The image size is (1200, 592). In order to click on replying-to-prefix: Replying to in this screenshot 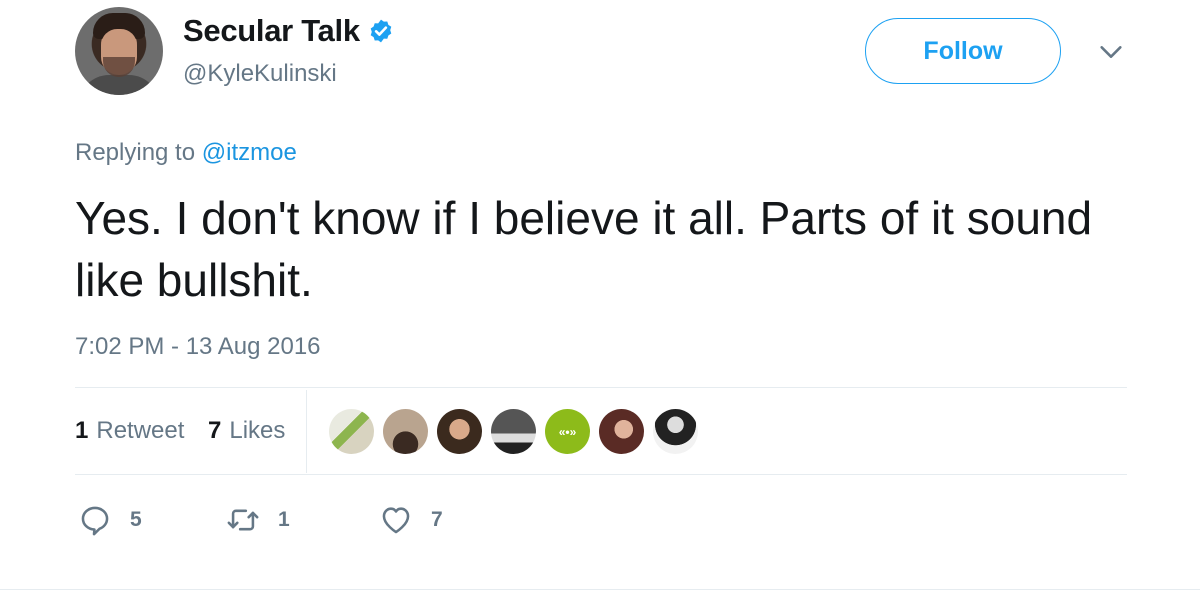, I will do `click(138, 152)`.